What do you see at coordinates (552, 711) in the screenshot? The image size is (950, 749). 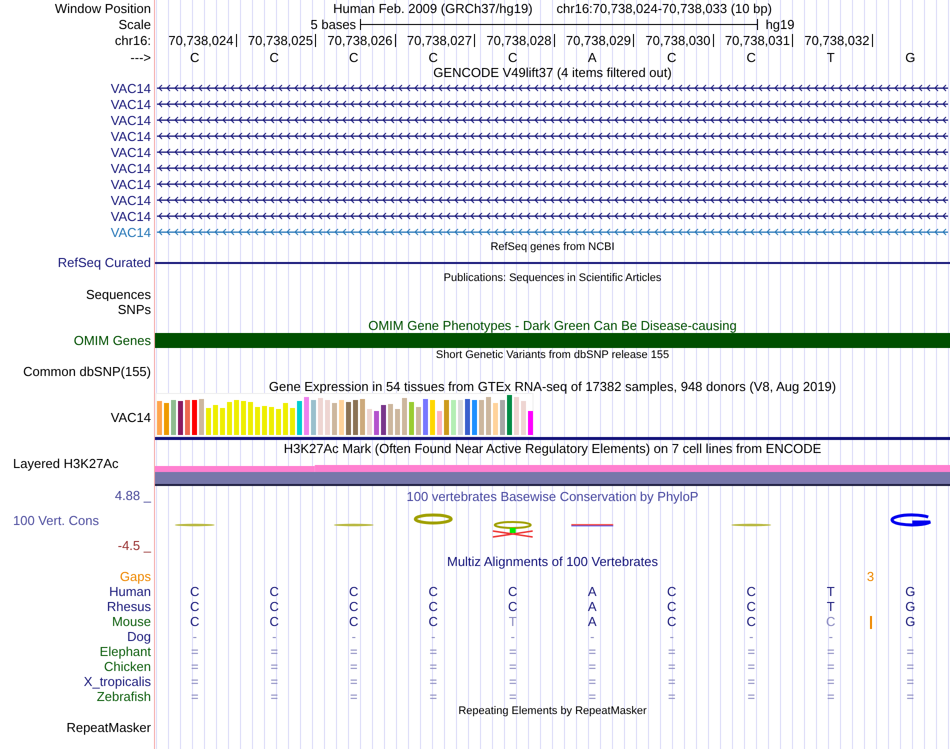 I see `track-title: Repeating Elements by RepeatMasker` at bounding box center [552, 711].